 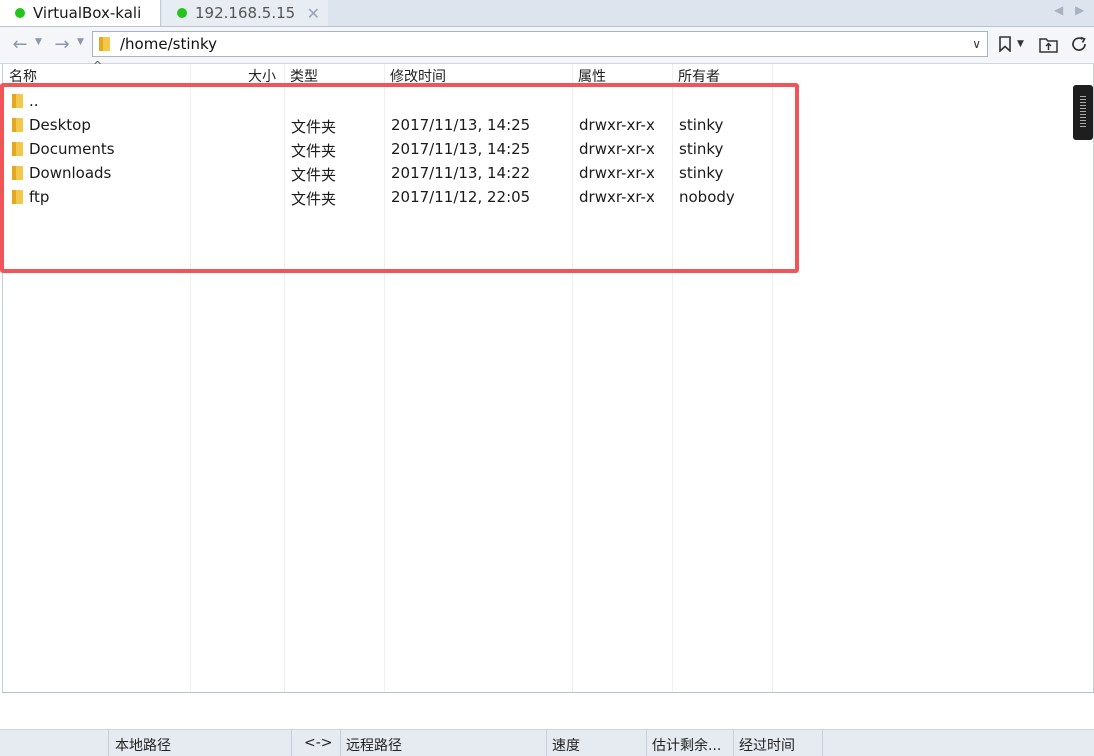 What do you see at coordinates (461, 197) in the screenshot?
I see `file-modified: 2017/11/12, 22:05` at bounding box center [461, 197].